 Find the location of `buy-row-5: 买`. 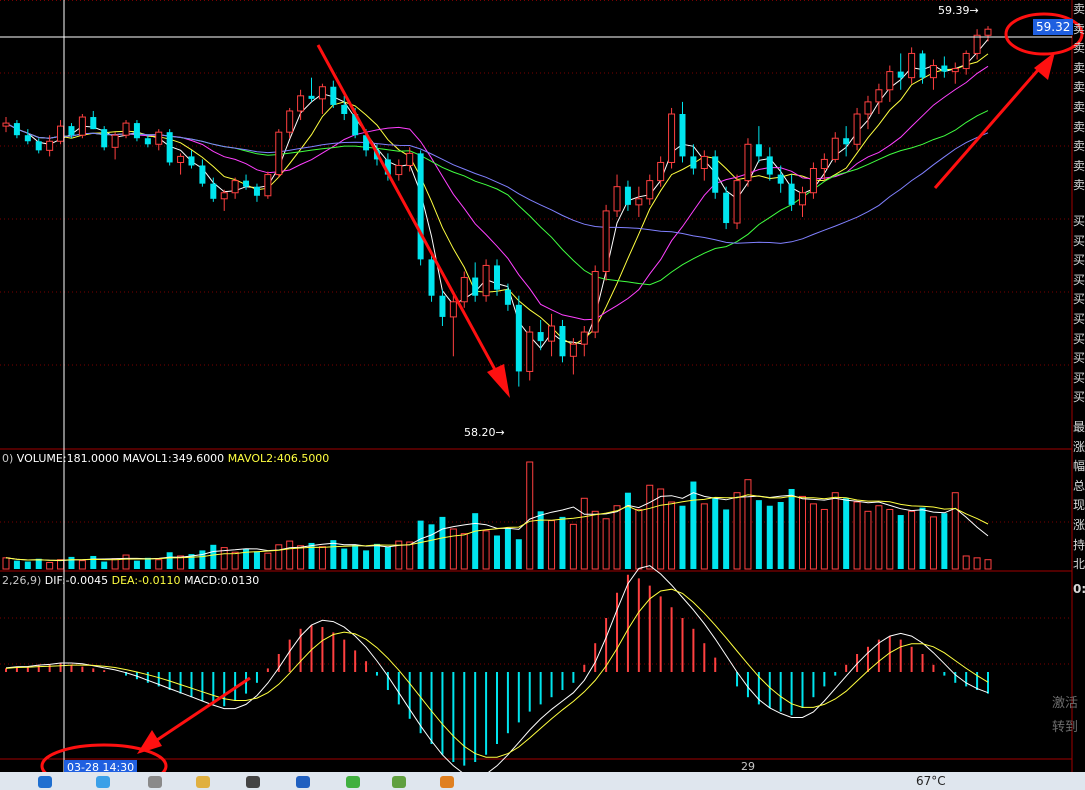

buy-row-5: 买 is located at coordinates (1079, 318).